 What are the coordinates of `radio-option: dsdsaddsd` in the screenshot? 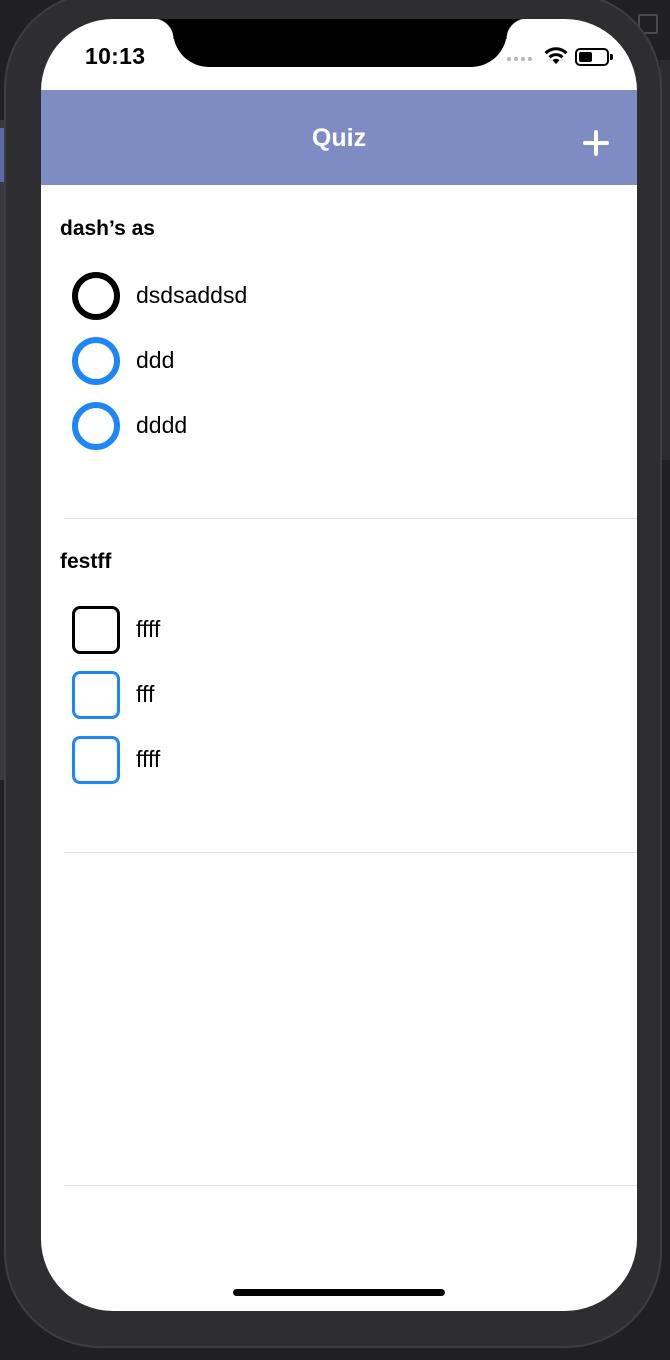 It's located at (322, 297).